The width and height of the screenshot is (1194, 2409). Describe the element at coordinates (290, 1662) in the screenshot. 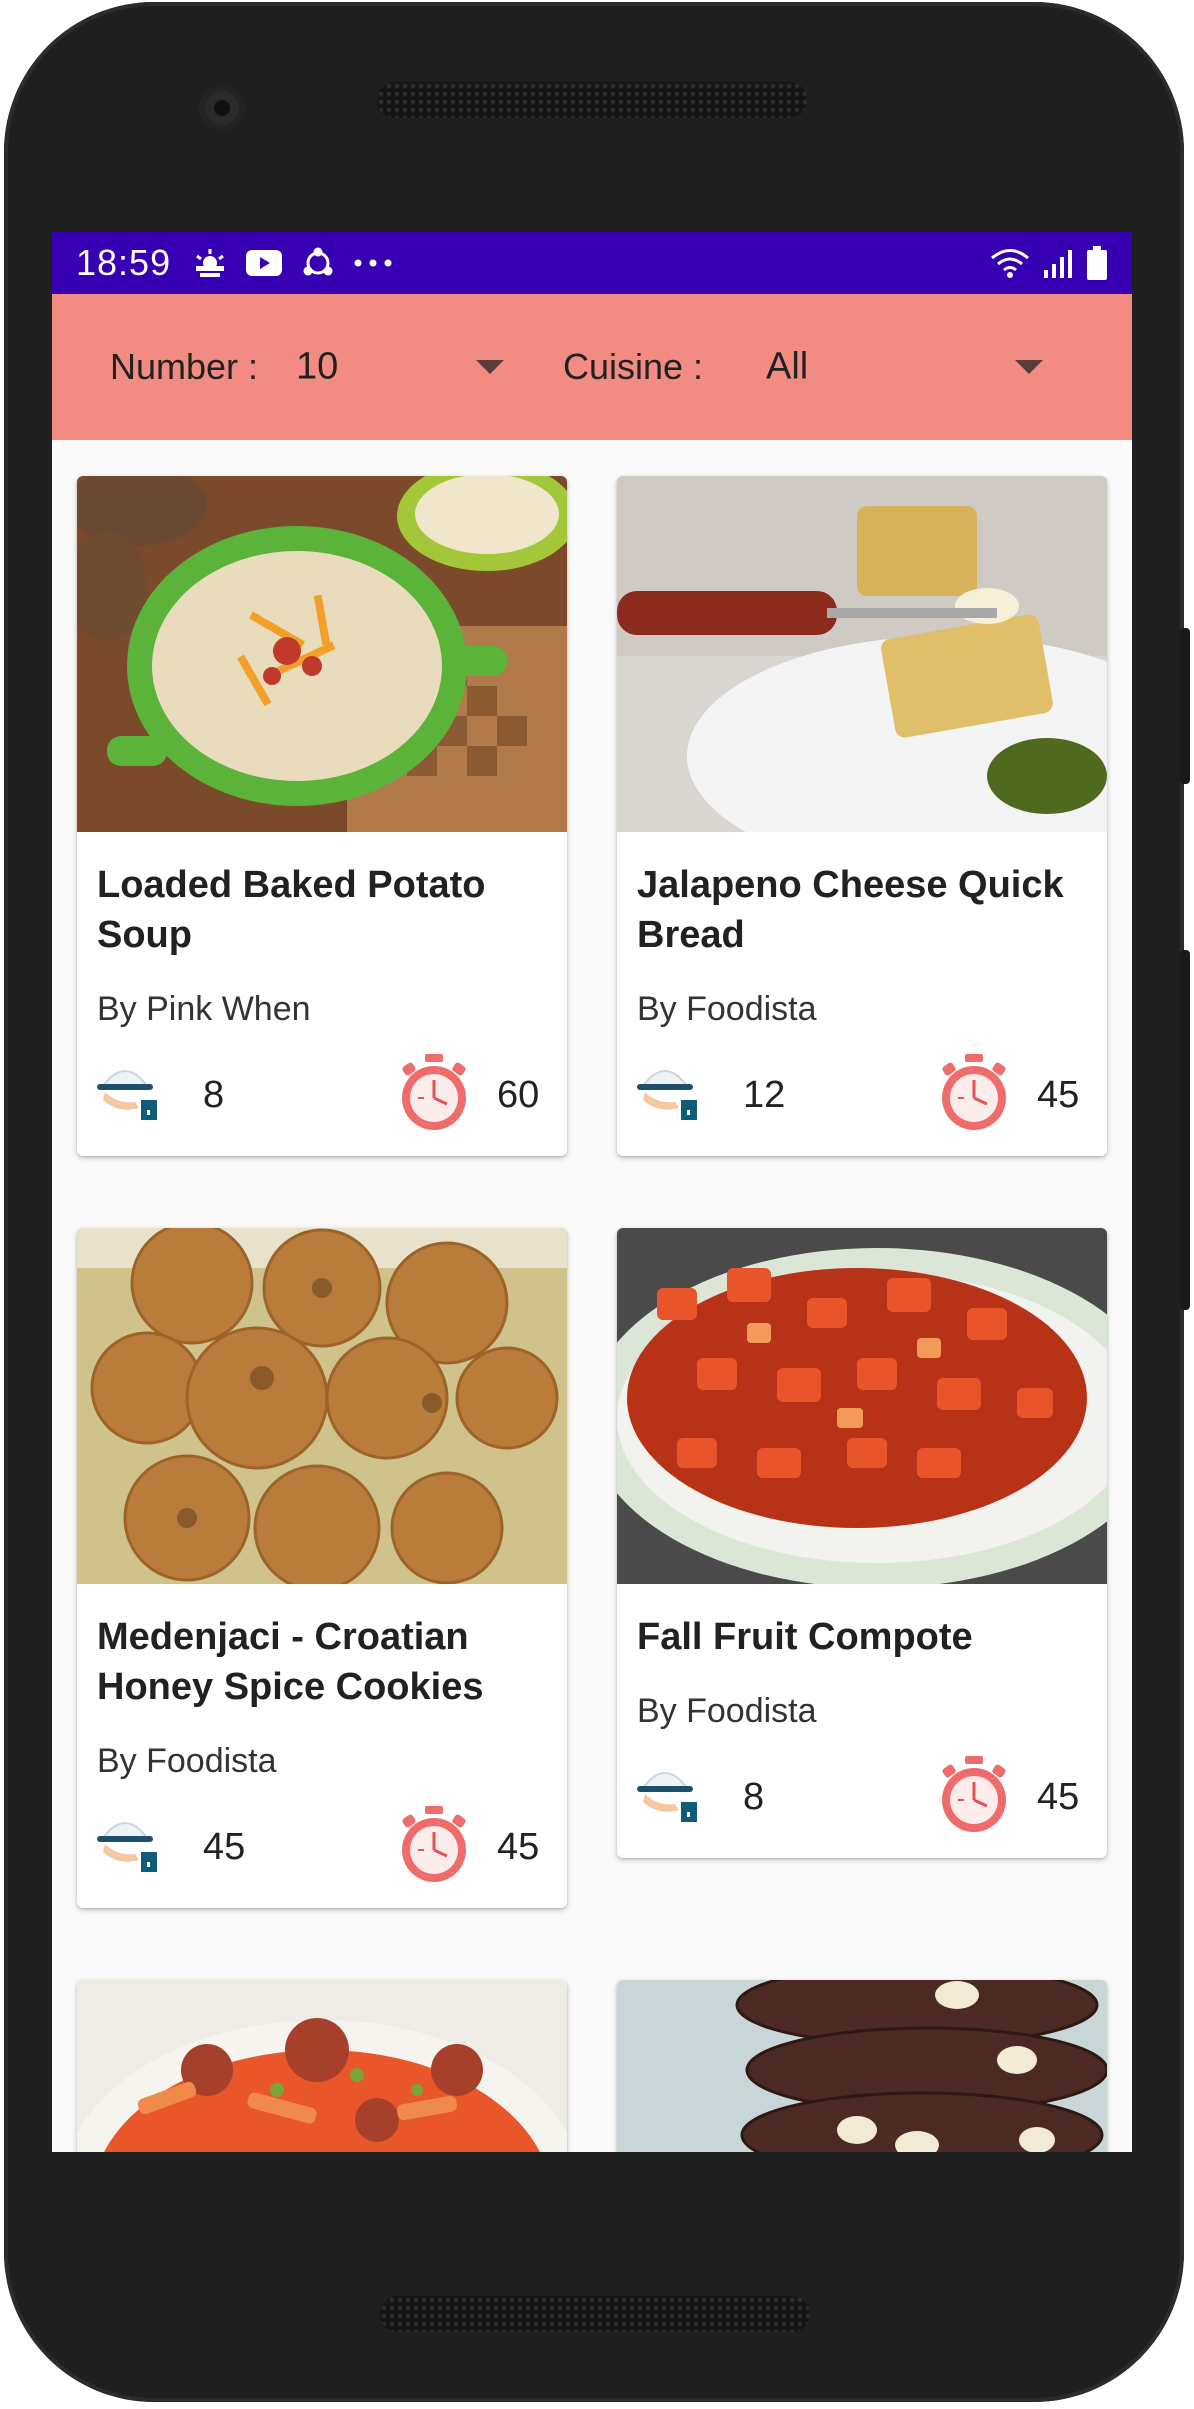

I see `recipe-title: Medenjaci - Croatian Honey Spice Cookies` at that location.